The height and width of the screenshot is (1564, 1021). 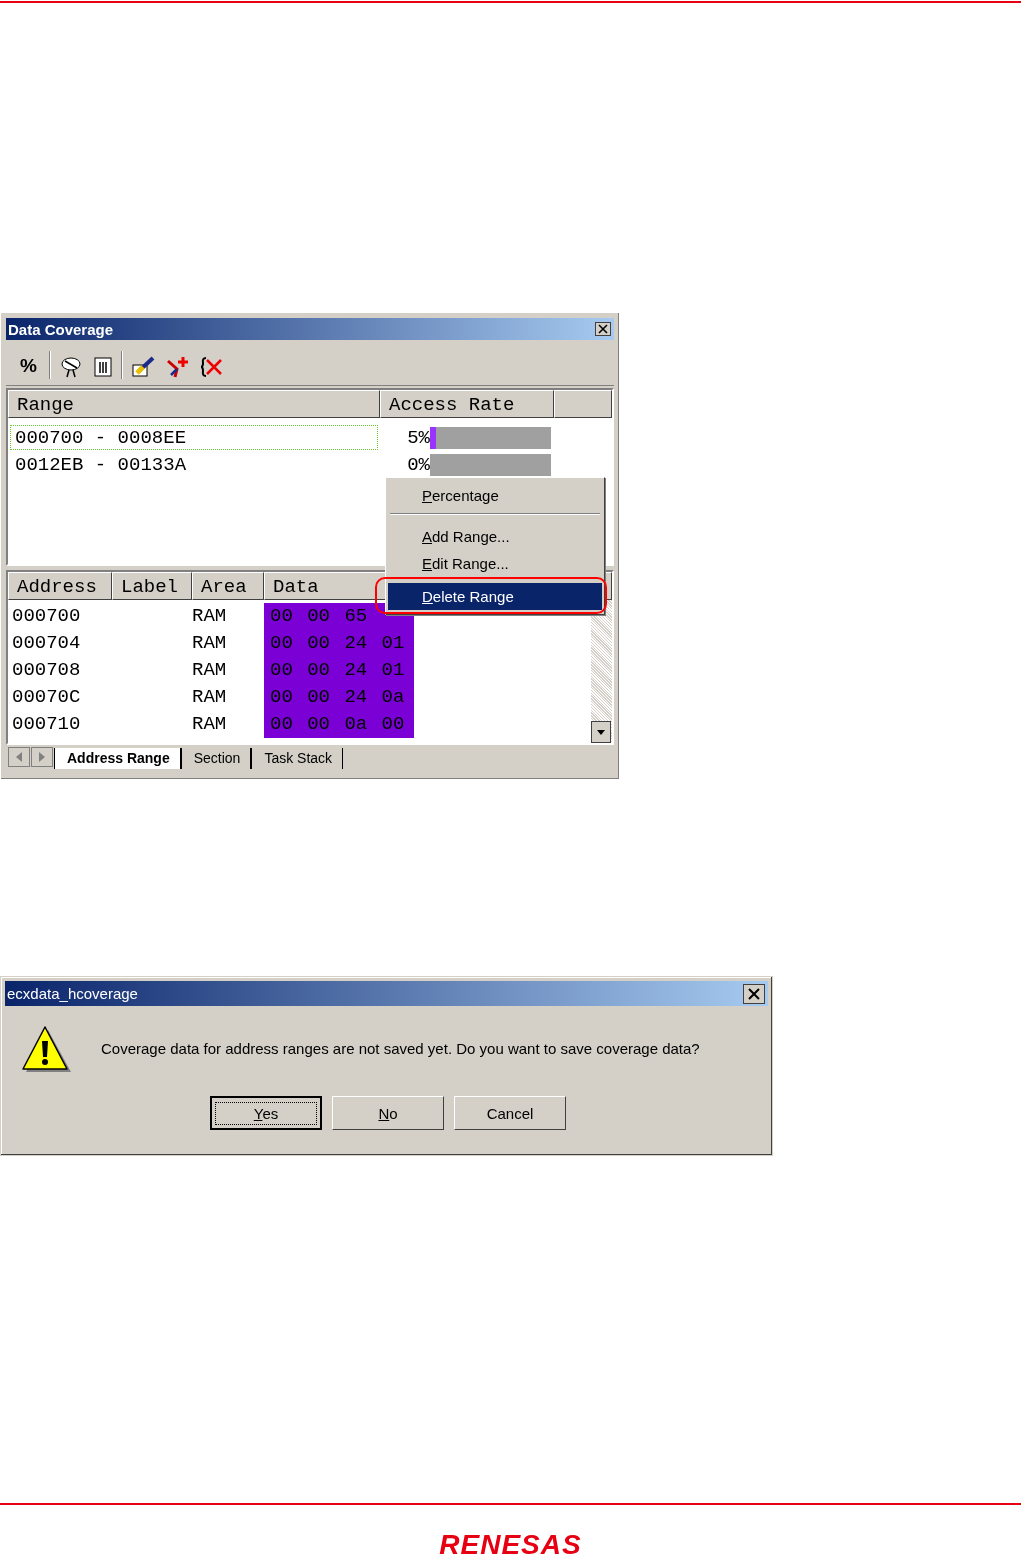 What do you see at coordinates (46, 697) in the screenshot?
I see `address-cell-text: 00070C` at bounding box center [46, 697].